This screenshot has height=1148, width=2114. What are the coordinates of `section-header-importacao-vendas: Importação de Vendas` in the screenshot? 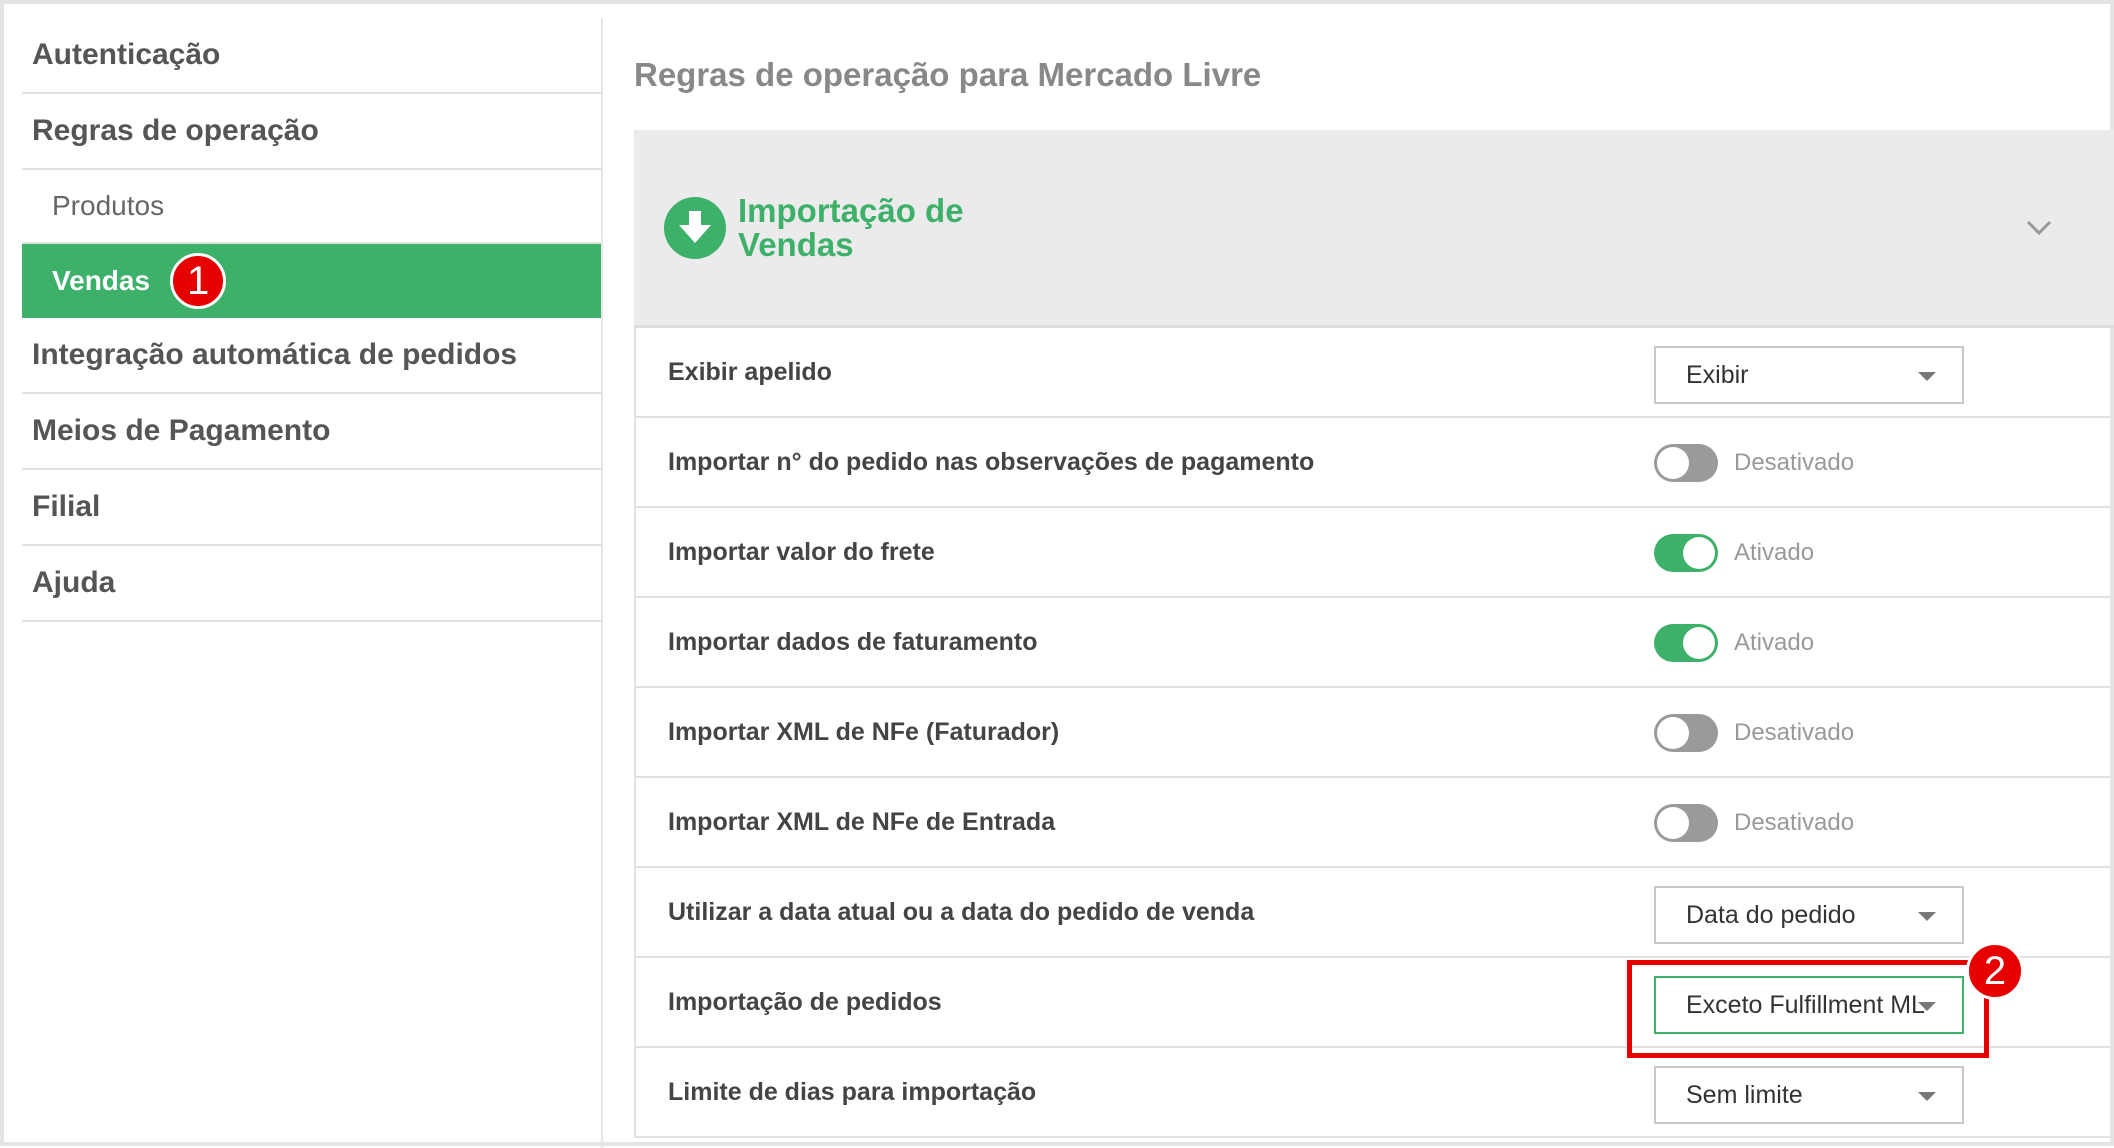 It's located at (1374, 229).